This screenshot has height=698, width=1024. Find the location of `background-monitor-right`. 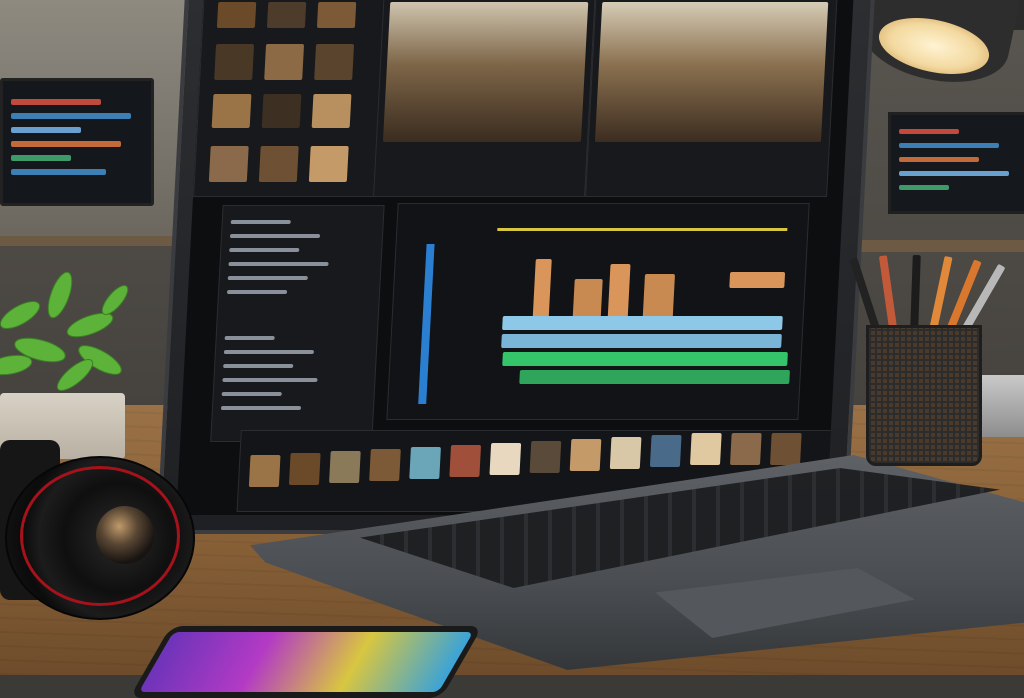

background-monitor-right is located at coordinates (956, 163).